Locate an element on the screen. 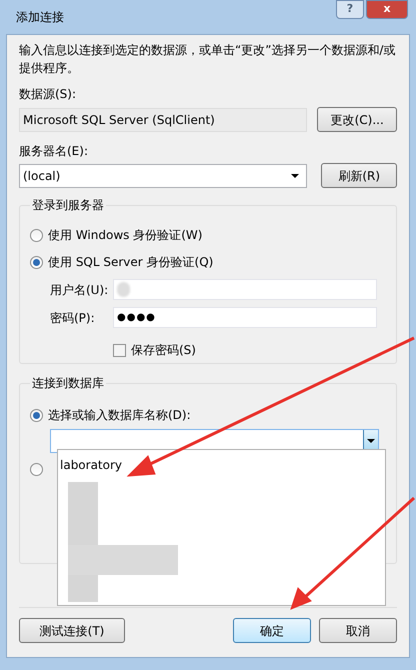  description-text: 输入信息以连接到选定的数据源，或单击“更改”选择另一个数据源和/或提供程序。 is located at coordinates (207, 59).